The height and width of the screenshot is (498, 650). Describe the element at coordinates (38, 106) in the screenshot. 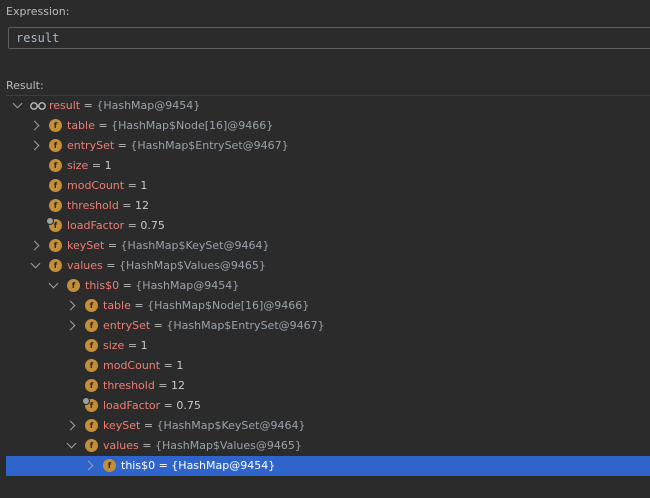

I see `watch-glasses-icon` at that location.